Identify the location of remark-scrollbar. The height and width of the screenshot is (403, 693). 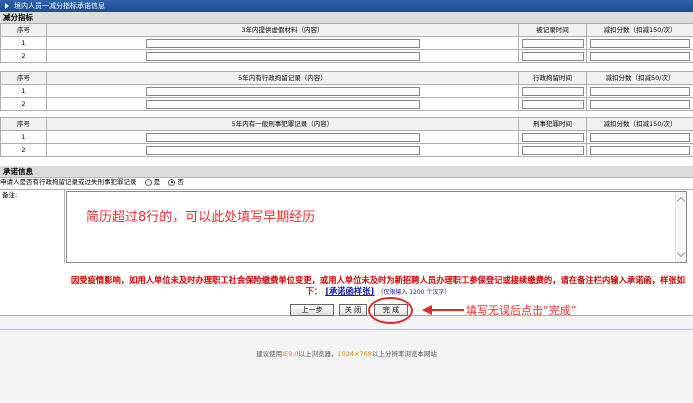
(680, 227).